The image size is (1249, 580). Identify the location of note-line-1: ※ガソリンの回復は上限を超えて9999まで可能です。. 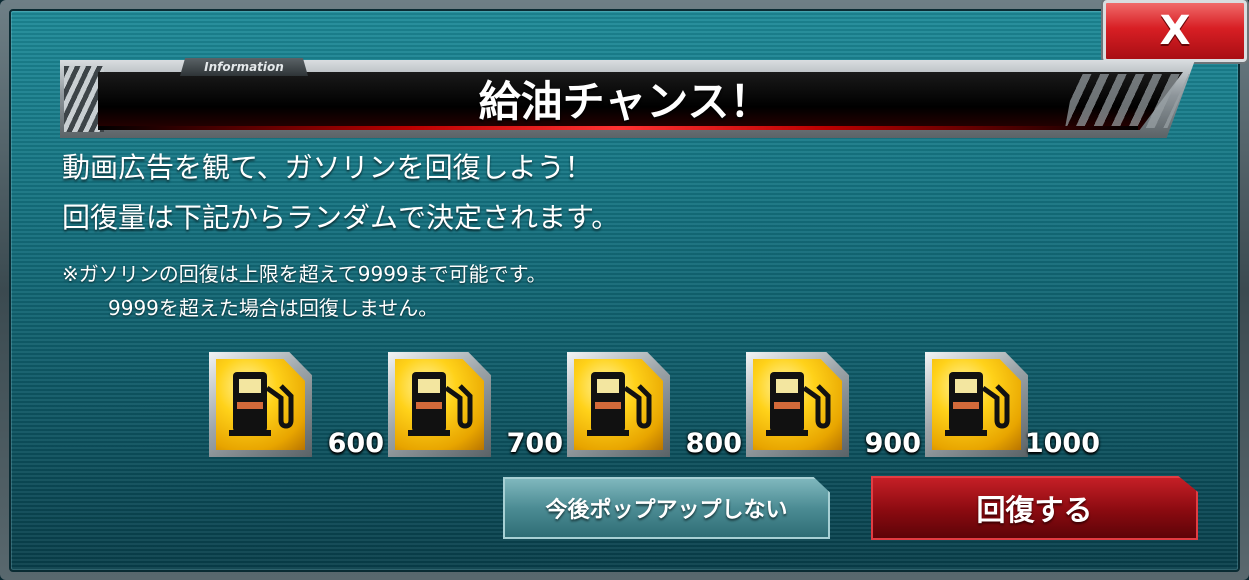
(304, 274).